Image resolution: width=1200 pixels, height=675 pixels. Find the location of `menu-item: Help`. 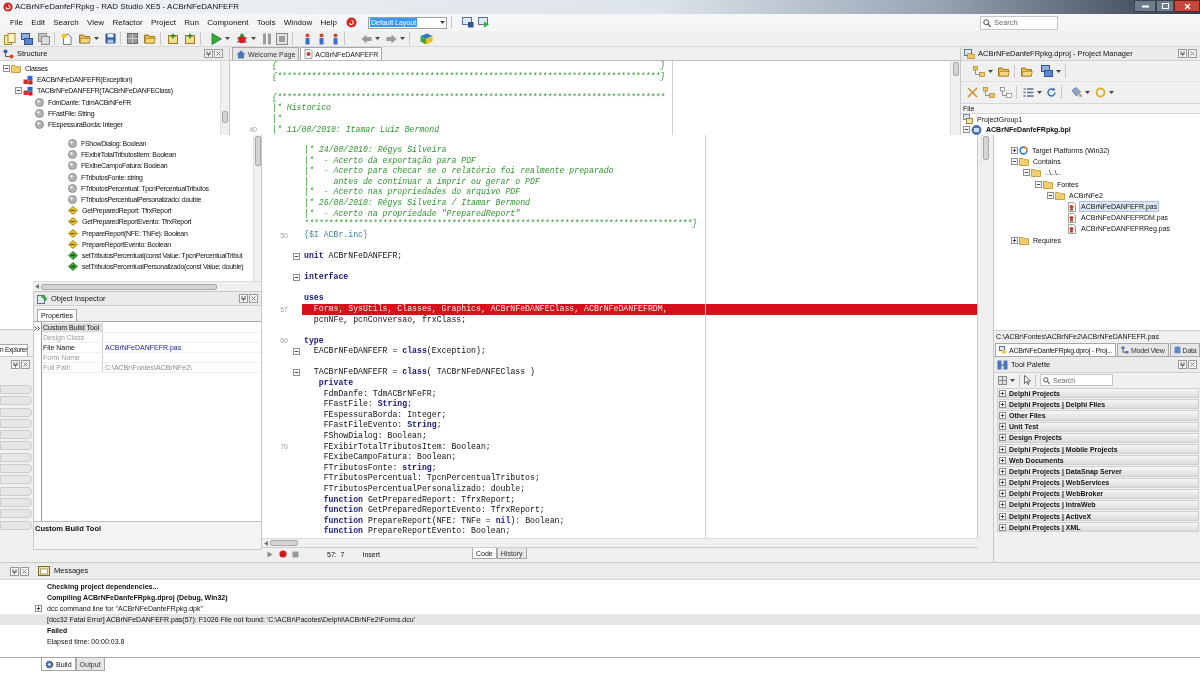

menu-item: Help is located at coordinates (328, 22).